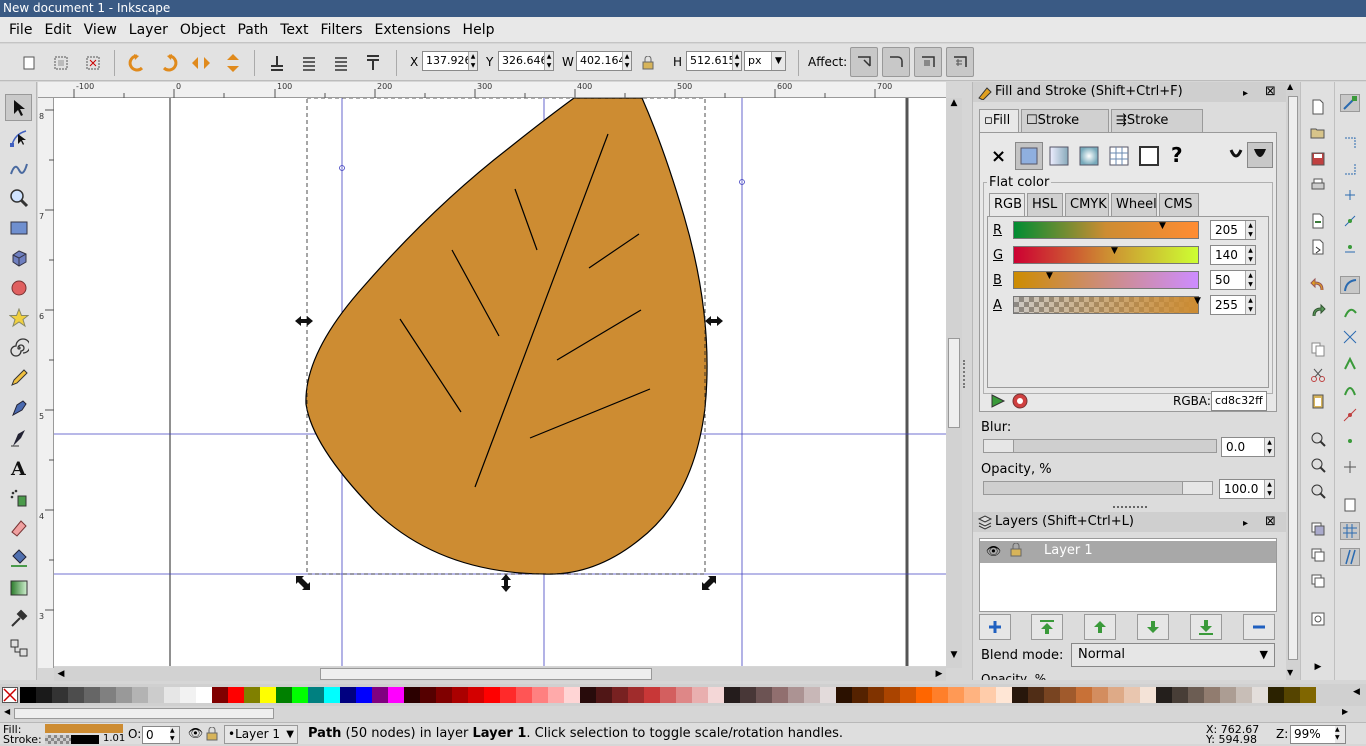  I want to click on panel-resize-grip, so click(1130, 508).